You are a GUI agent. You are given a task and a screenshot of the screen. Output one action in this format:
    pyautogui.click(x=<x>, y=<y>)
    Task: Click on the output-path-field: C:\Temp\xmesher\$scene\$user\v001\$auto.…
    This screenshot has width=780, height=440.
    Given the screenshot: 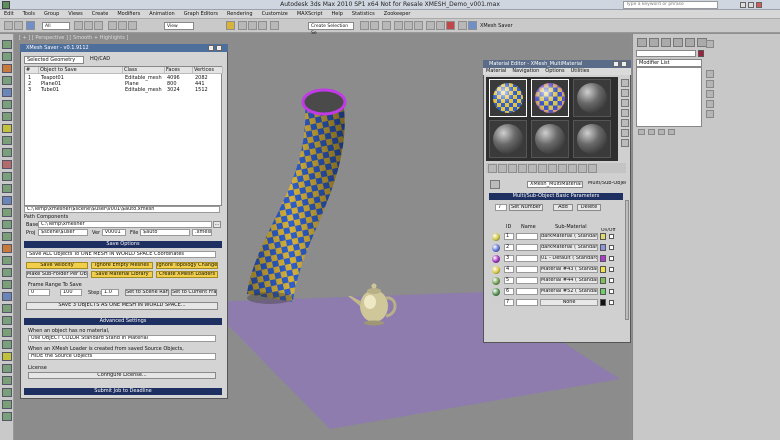 What is the action you would take?
    pyautogui.click(x=122, y=209)
    